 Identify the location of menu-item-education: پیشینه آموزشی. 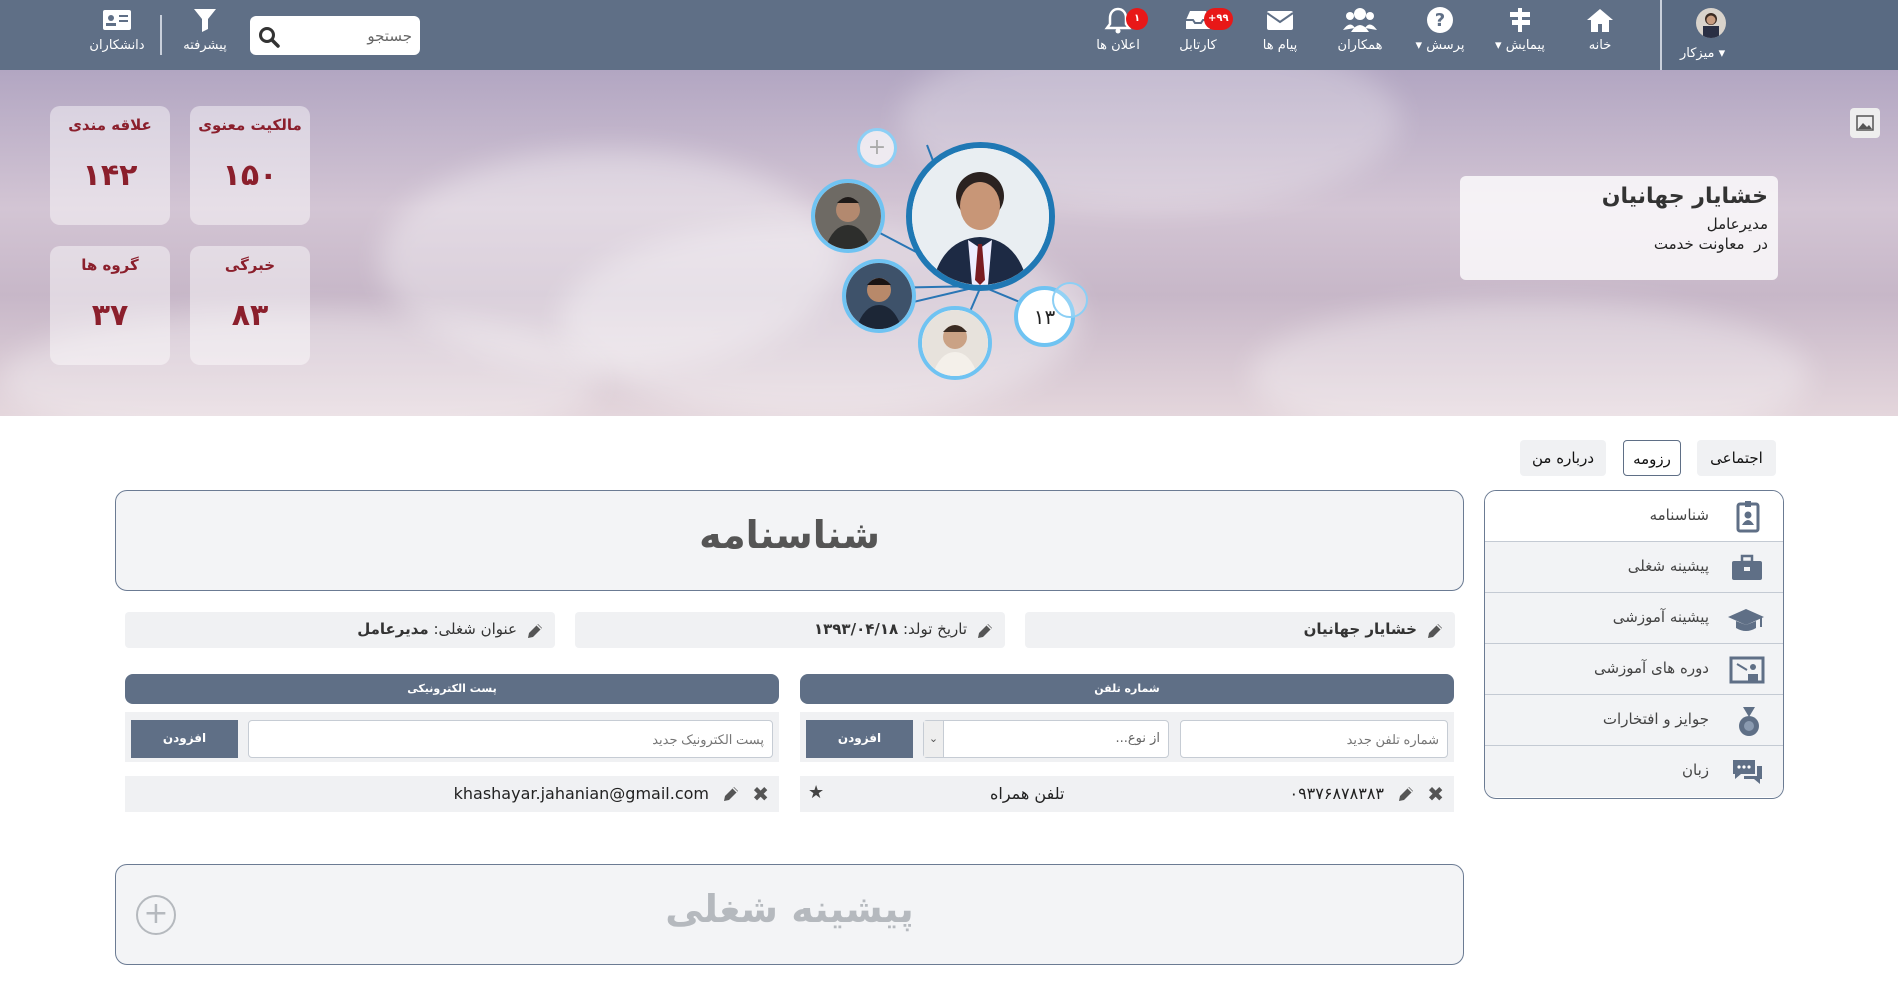
(1634, 618).